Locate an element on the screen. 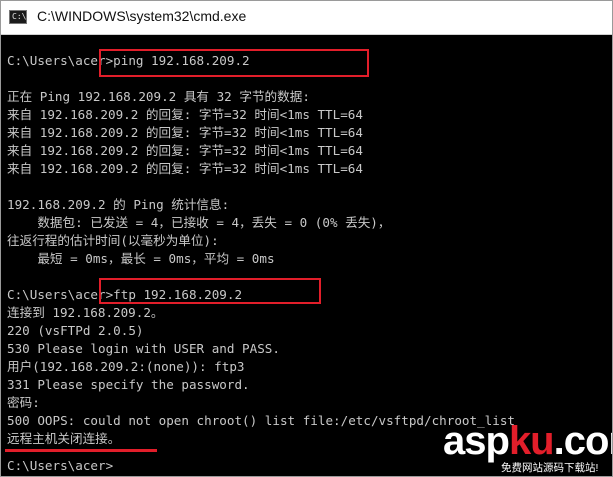  aspku-watermark: aspku.com 免费网站源码下载站! is located at coordinates (524, 446).